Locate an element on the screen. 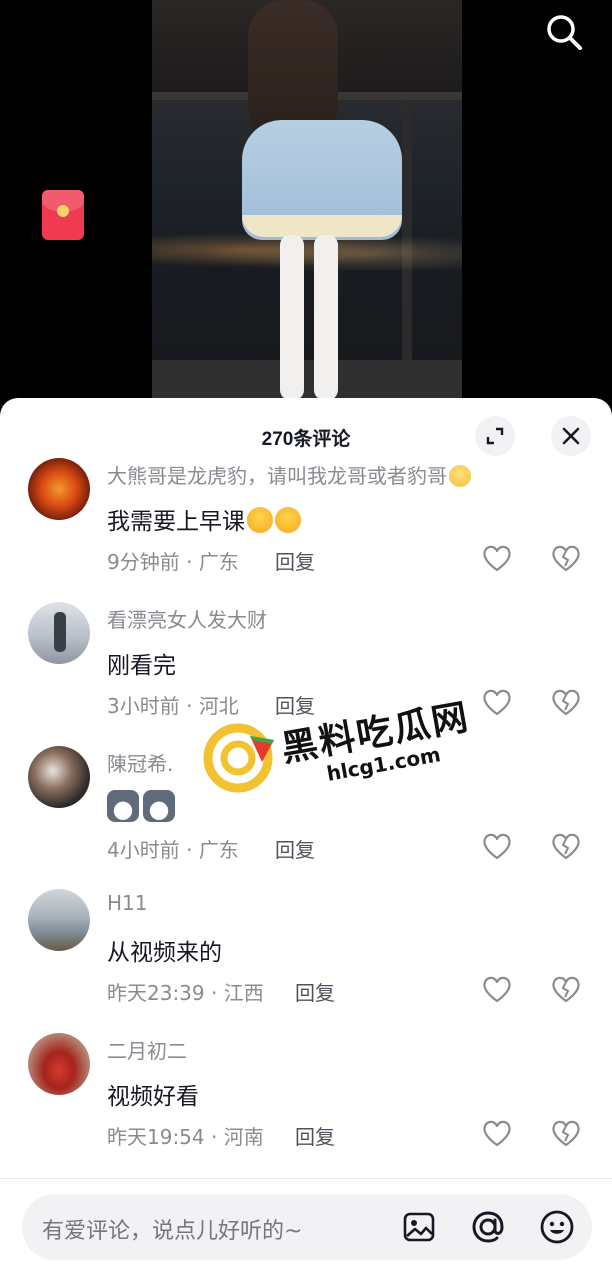  comment-text is located at coordinates (143, 809).